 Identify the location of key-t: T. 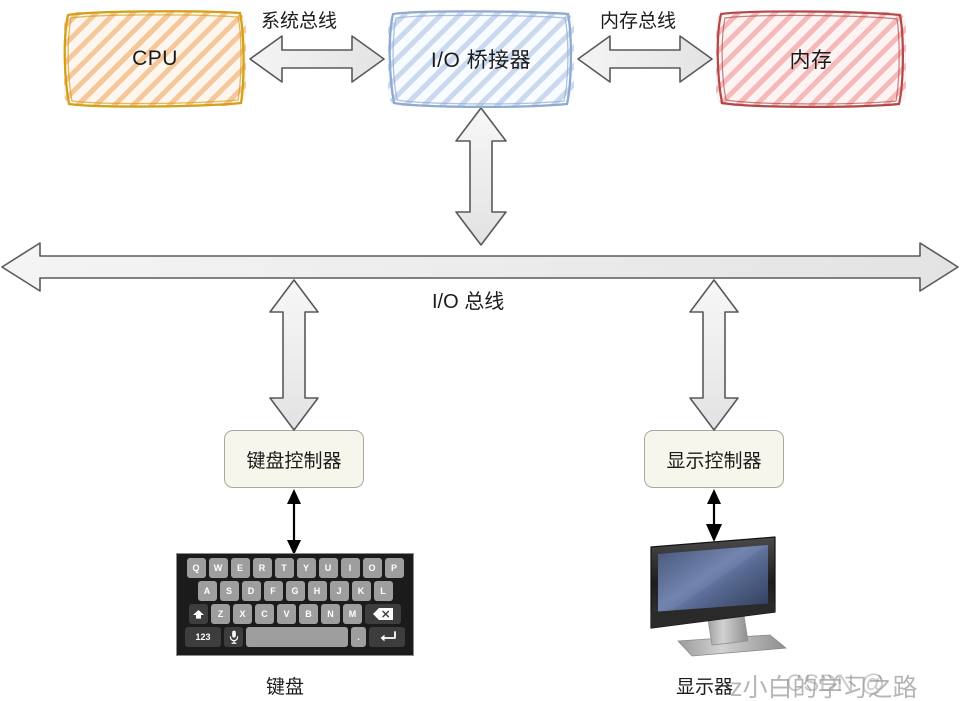
(284, 568).